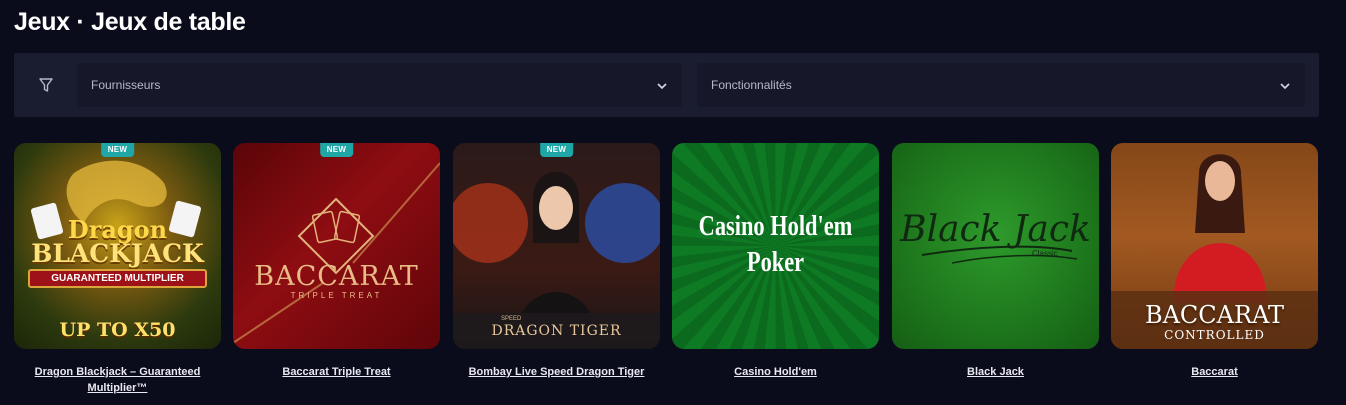  What do you see at coordinates (1214, 246) in the screenshot?
I see `game-thumbnail: BACCARAT CONTROLLED` at bounding box center [1214, 246].